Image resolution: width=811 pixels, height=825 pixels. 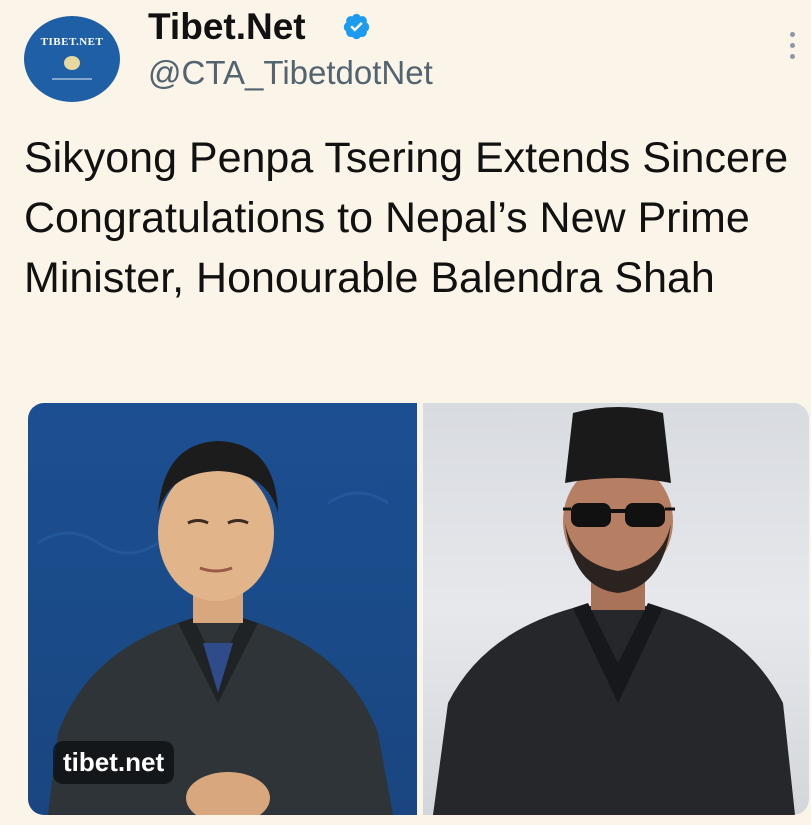 What do you see at coordinates (356, 26) in the screenshot?
I see `verified-badge-icon` at bounding box center [356, 26].